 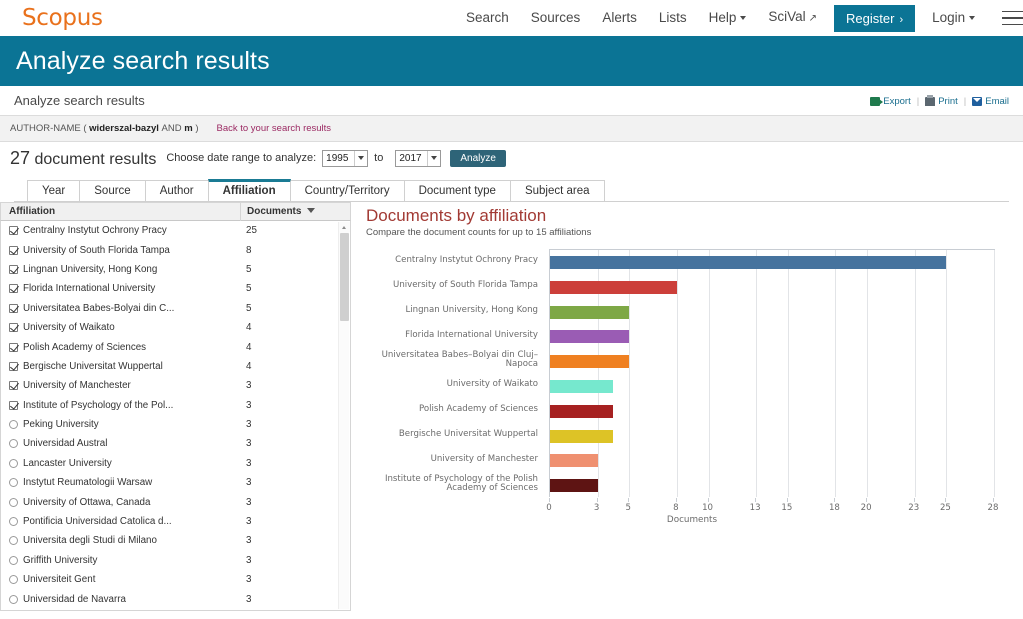 I want to click on print-button: Print, so click(x=941, y=100).